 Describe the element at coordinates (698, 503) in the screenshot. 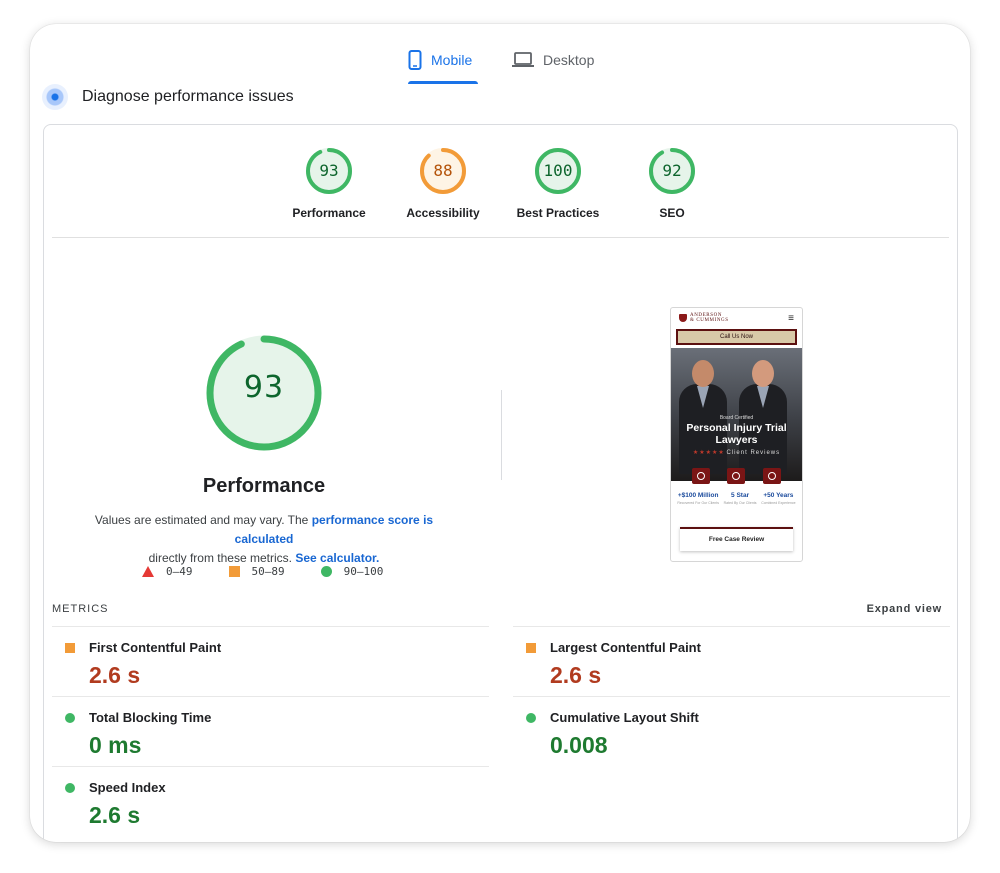

I see `stat-caption: Recovered For Our Clients` at that location.